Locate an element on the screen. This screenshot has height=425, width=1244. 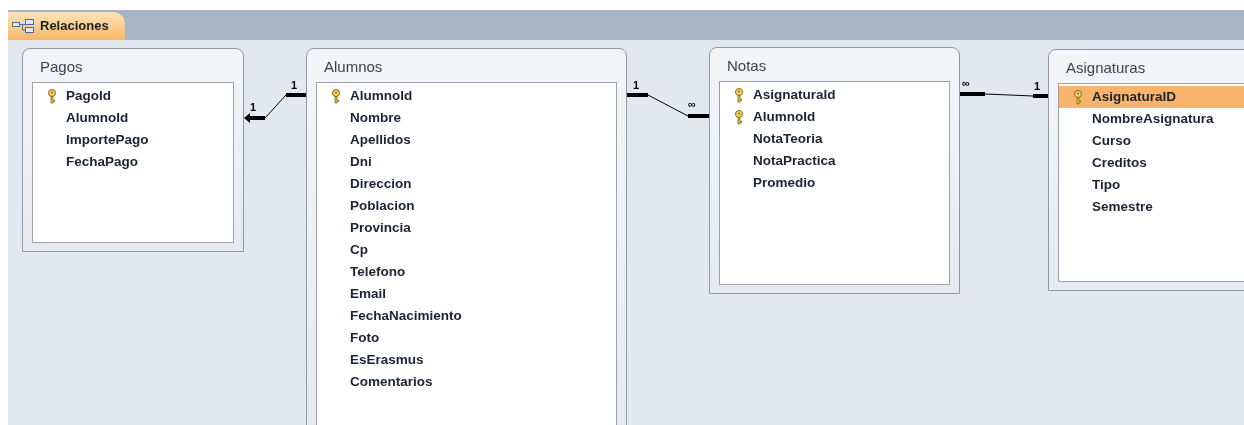
field-name: Tipo is located at coordinates (1106, 184).